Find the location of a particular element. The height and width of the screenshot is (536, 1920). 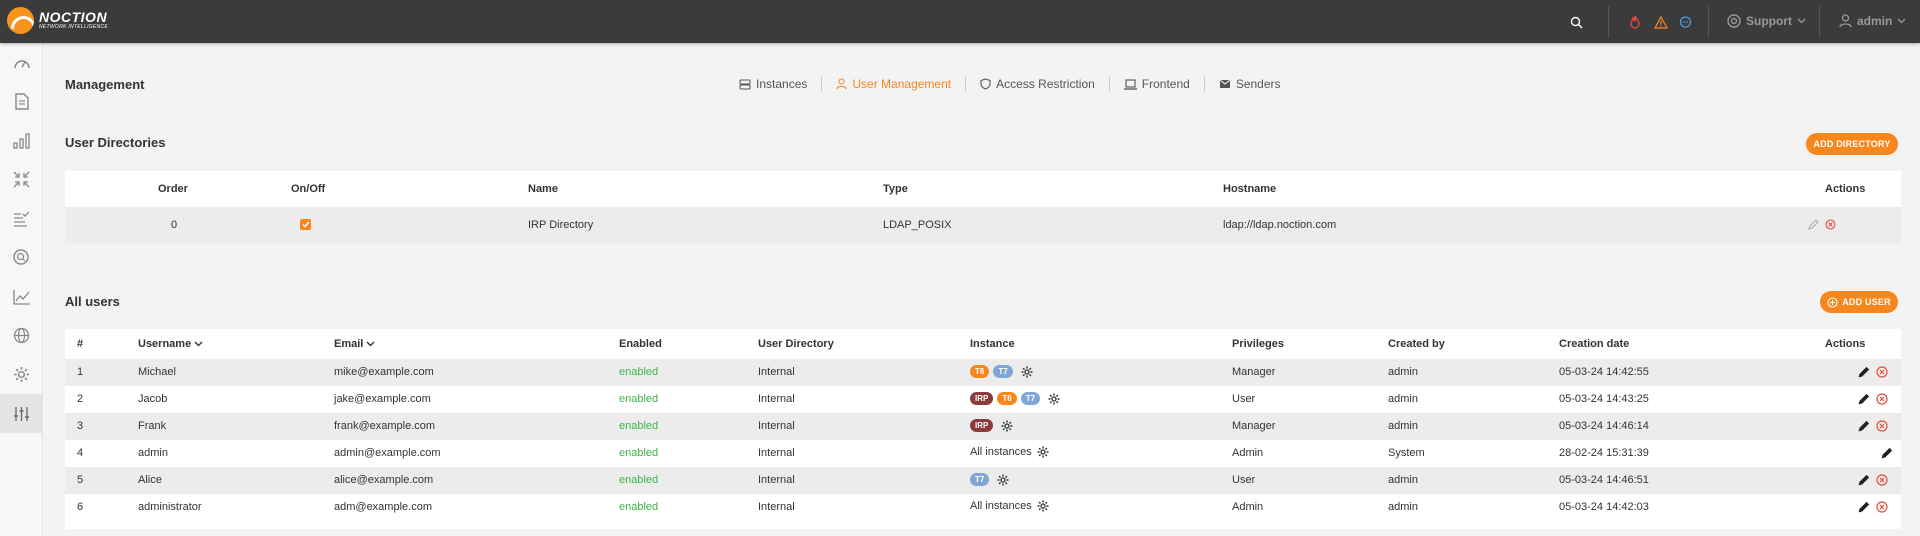

checkbox-checked-icon is located at coordinates (305, 224).